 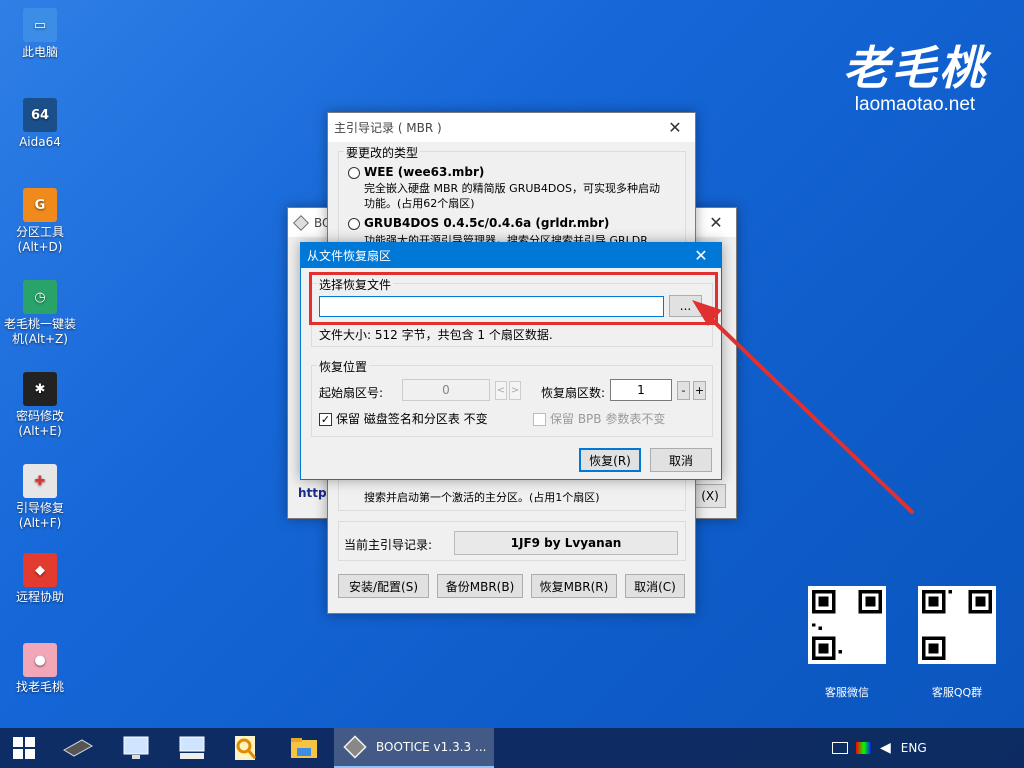 What do you see at coordinates (675, 127) in the screenshot?
I see `mbr-close-button: ✕` at bounding box center [675, 127].